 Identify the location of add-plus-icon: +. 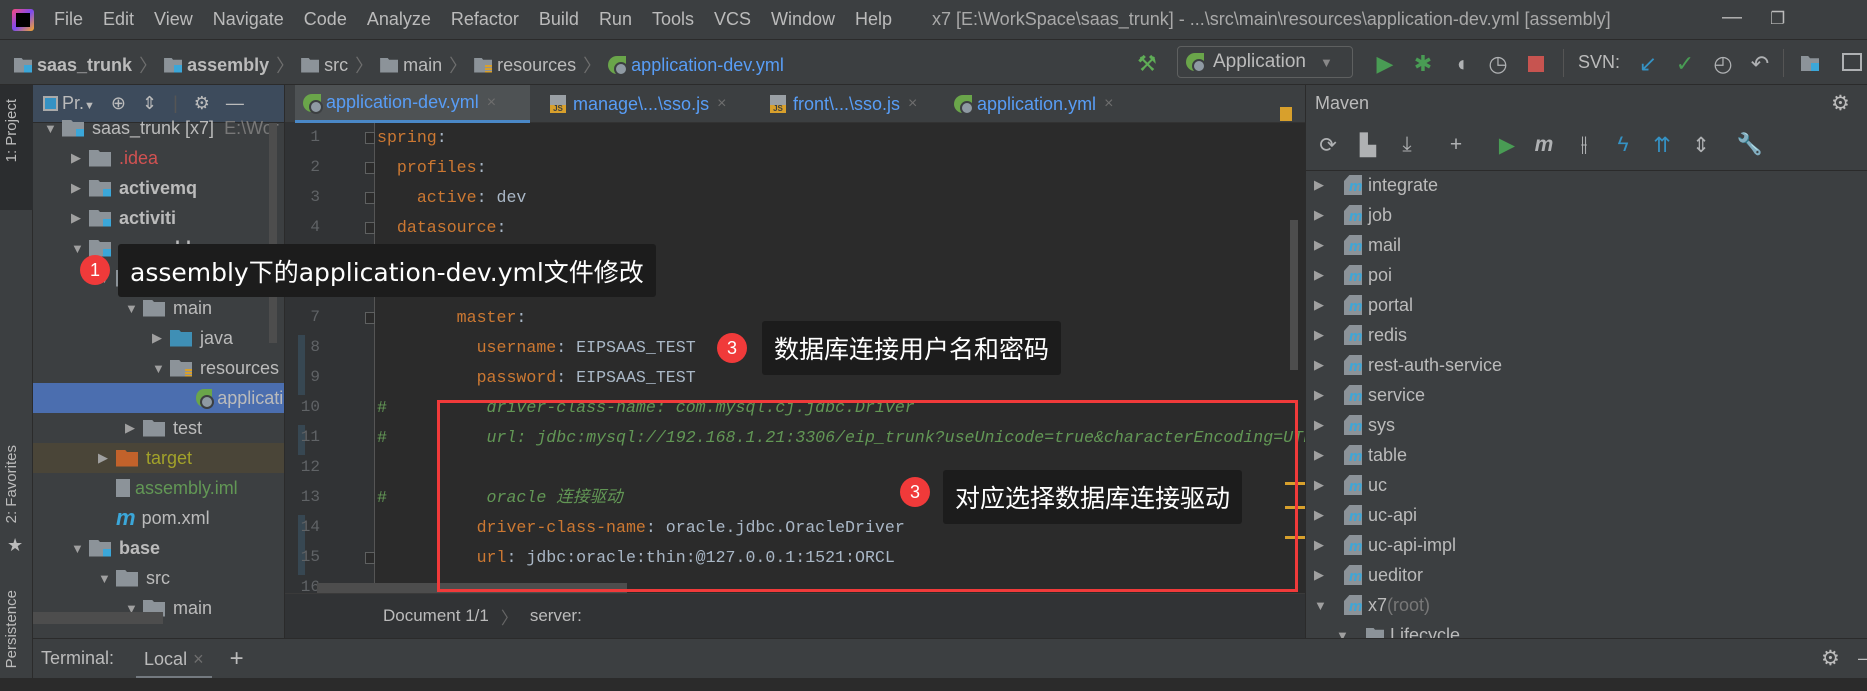
(1456, 145).